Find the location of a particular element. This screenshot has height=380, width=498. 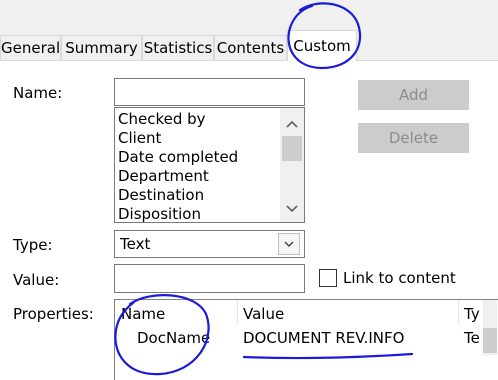

table-row: DocName DOCUMENT REV.INFO Te is located at coordinates (306, 339).